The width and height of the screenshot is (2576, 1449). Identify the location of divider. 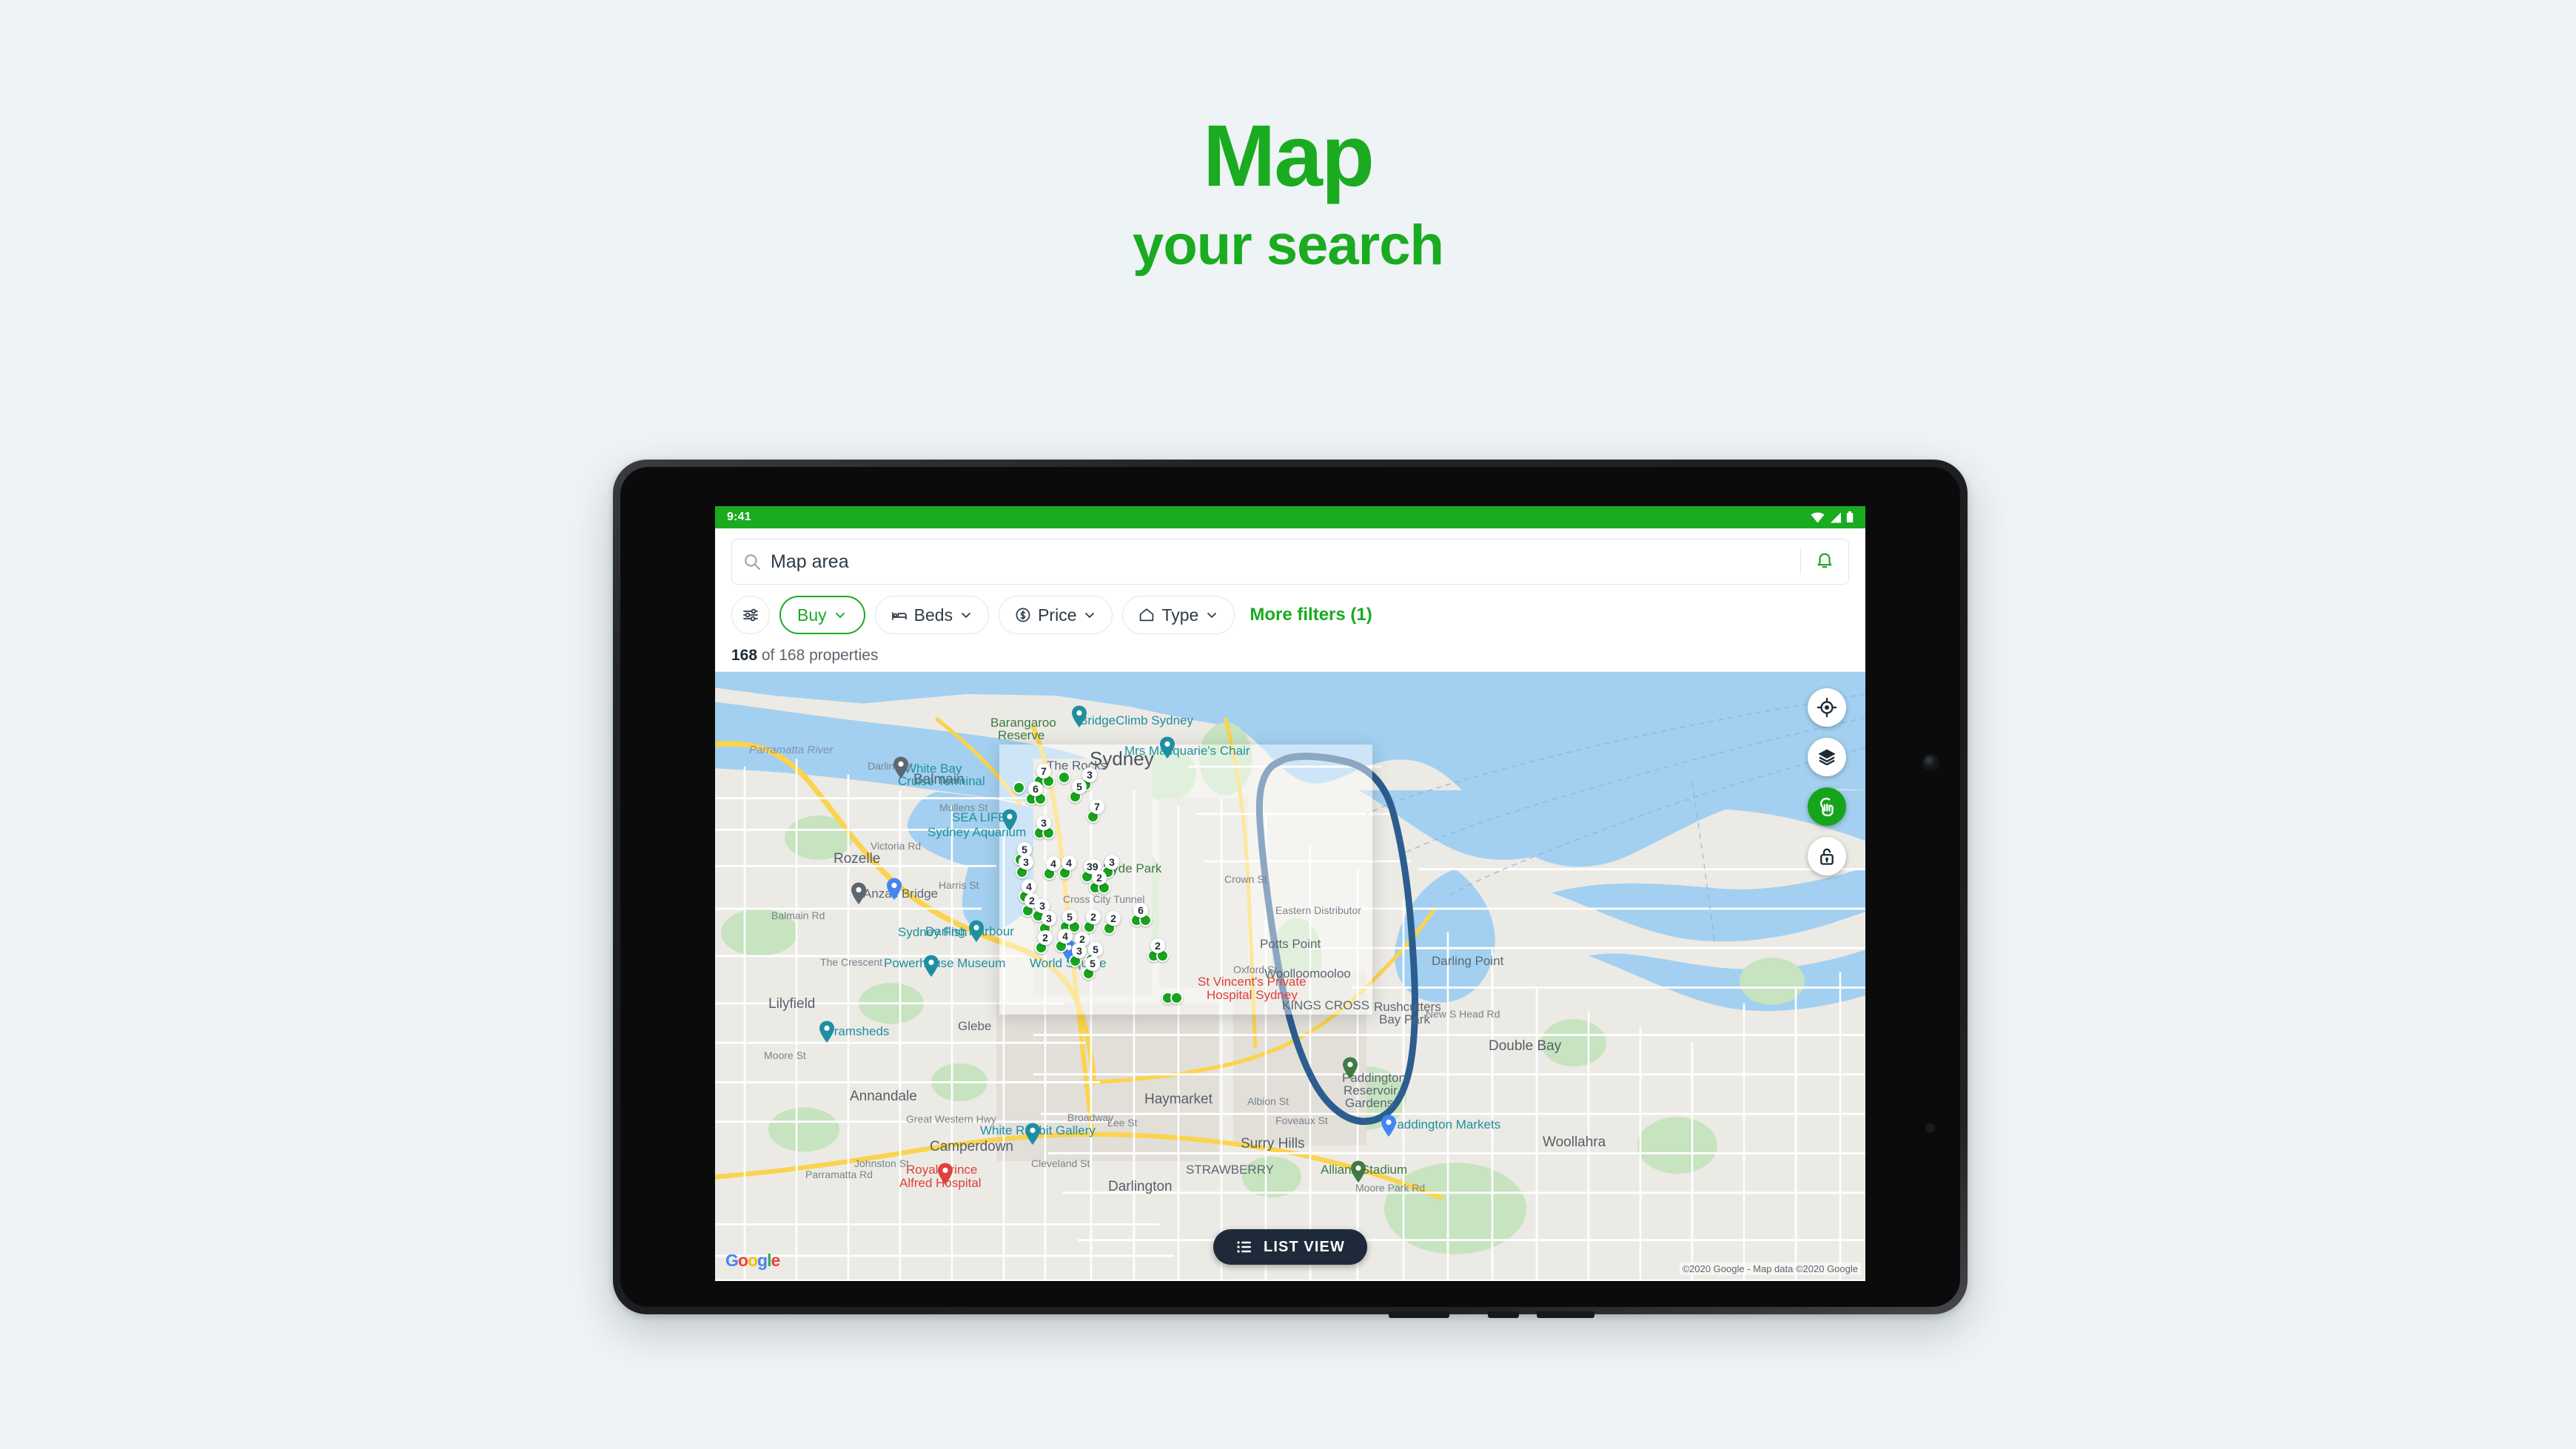
(1800, 561).